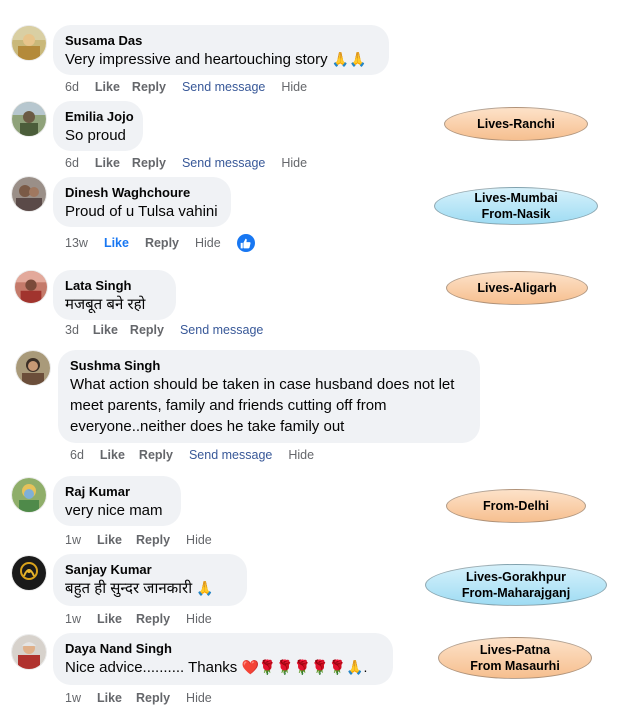  What do you see at coordinates (95, 135) in the screenshot?
I see `comment-text: So proud` at bounding box center [95, 135].